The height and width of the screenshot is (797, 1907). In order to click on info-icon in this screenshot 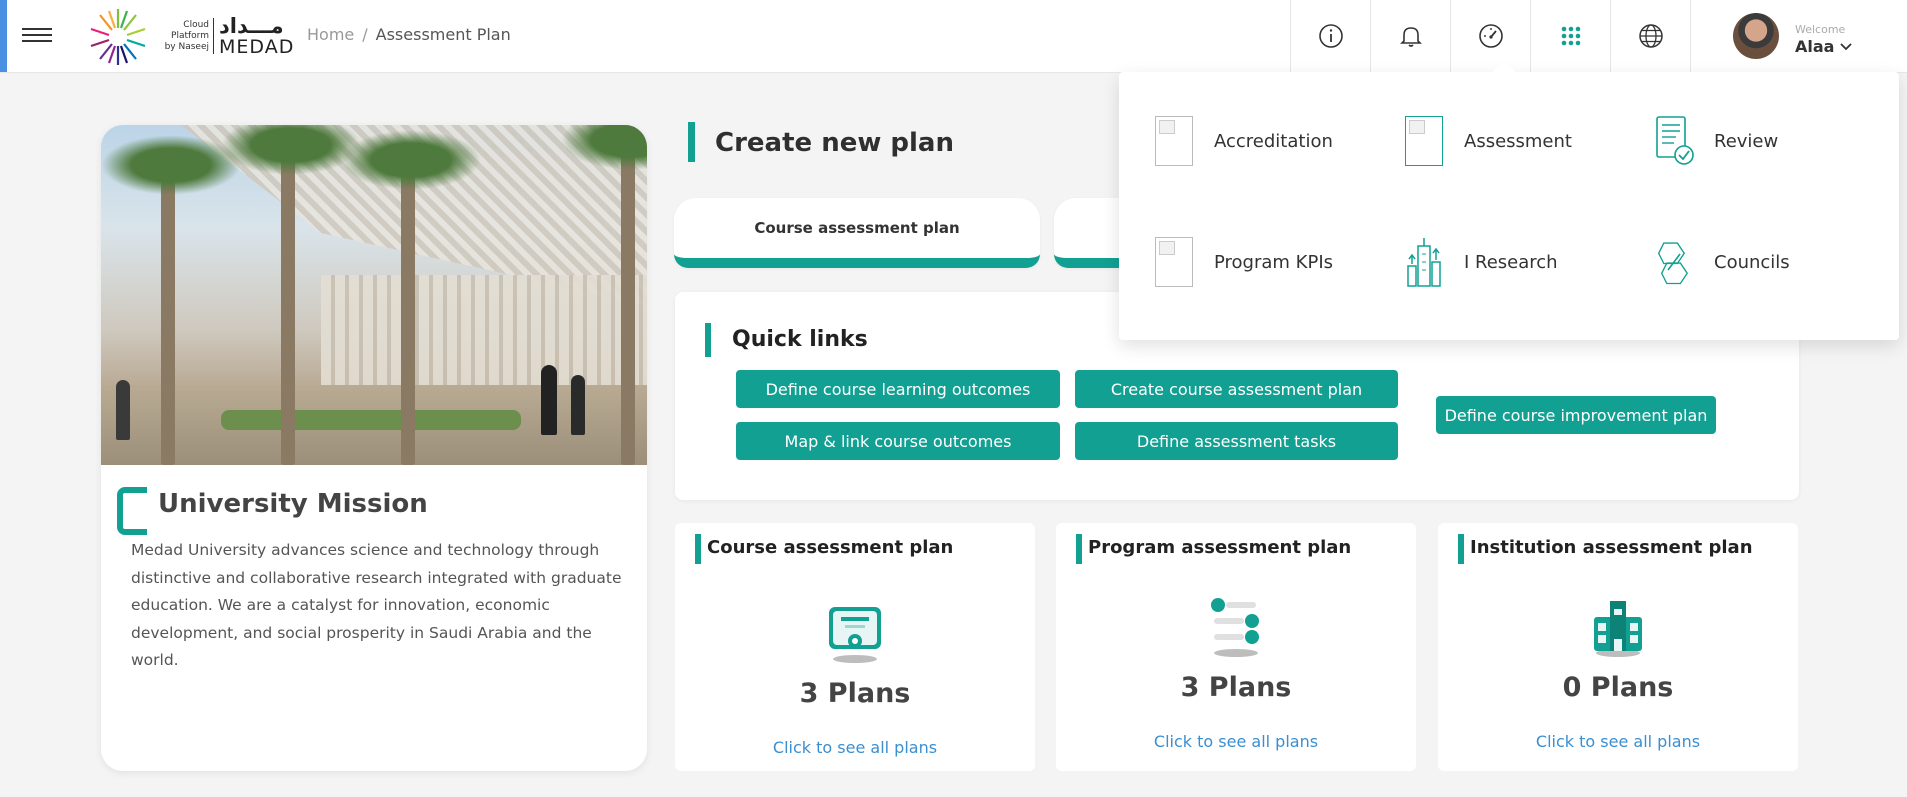, I will do `click(1330, 36)`.